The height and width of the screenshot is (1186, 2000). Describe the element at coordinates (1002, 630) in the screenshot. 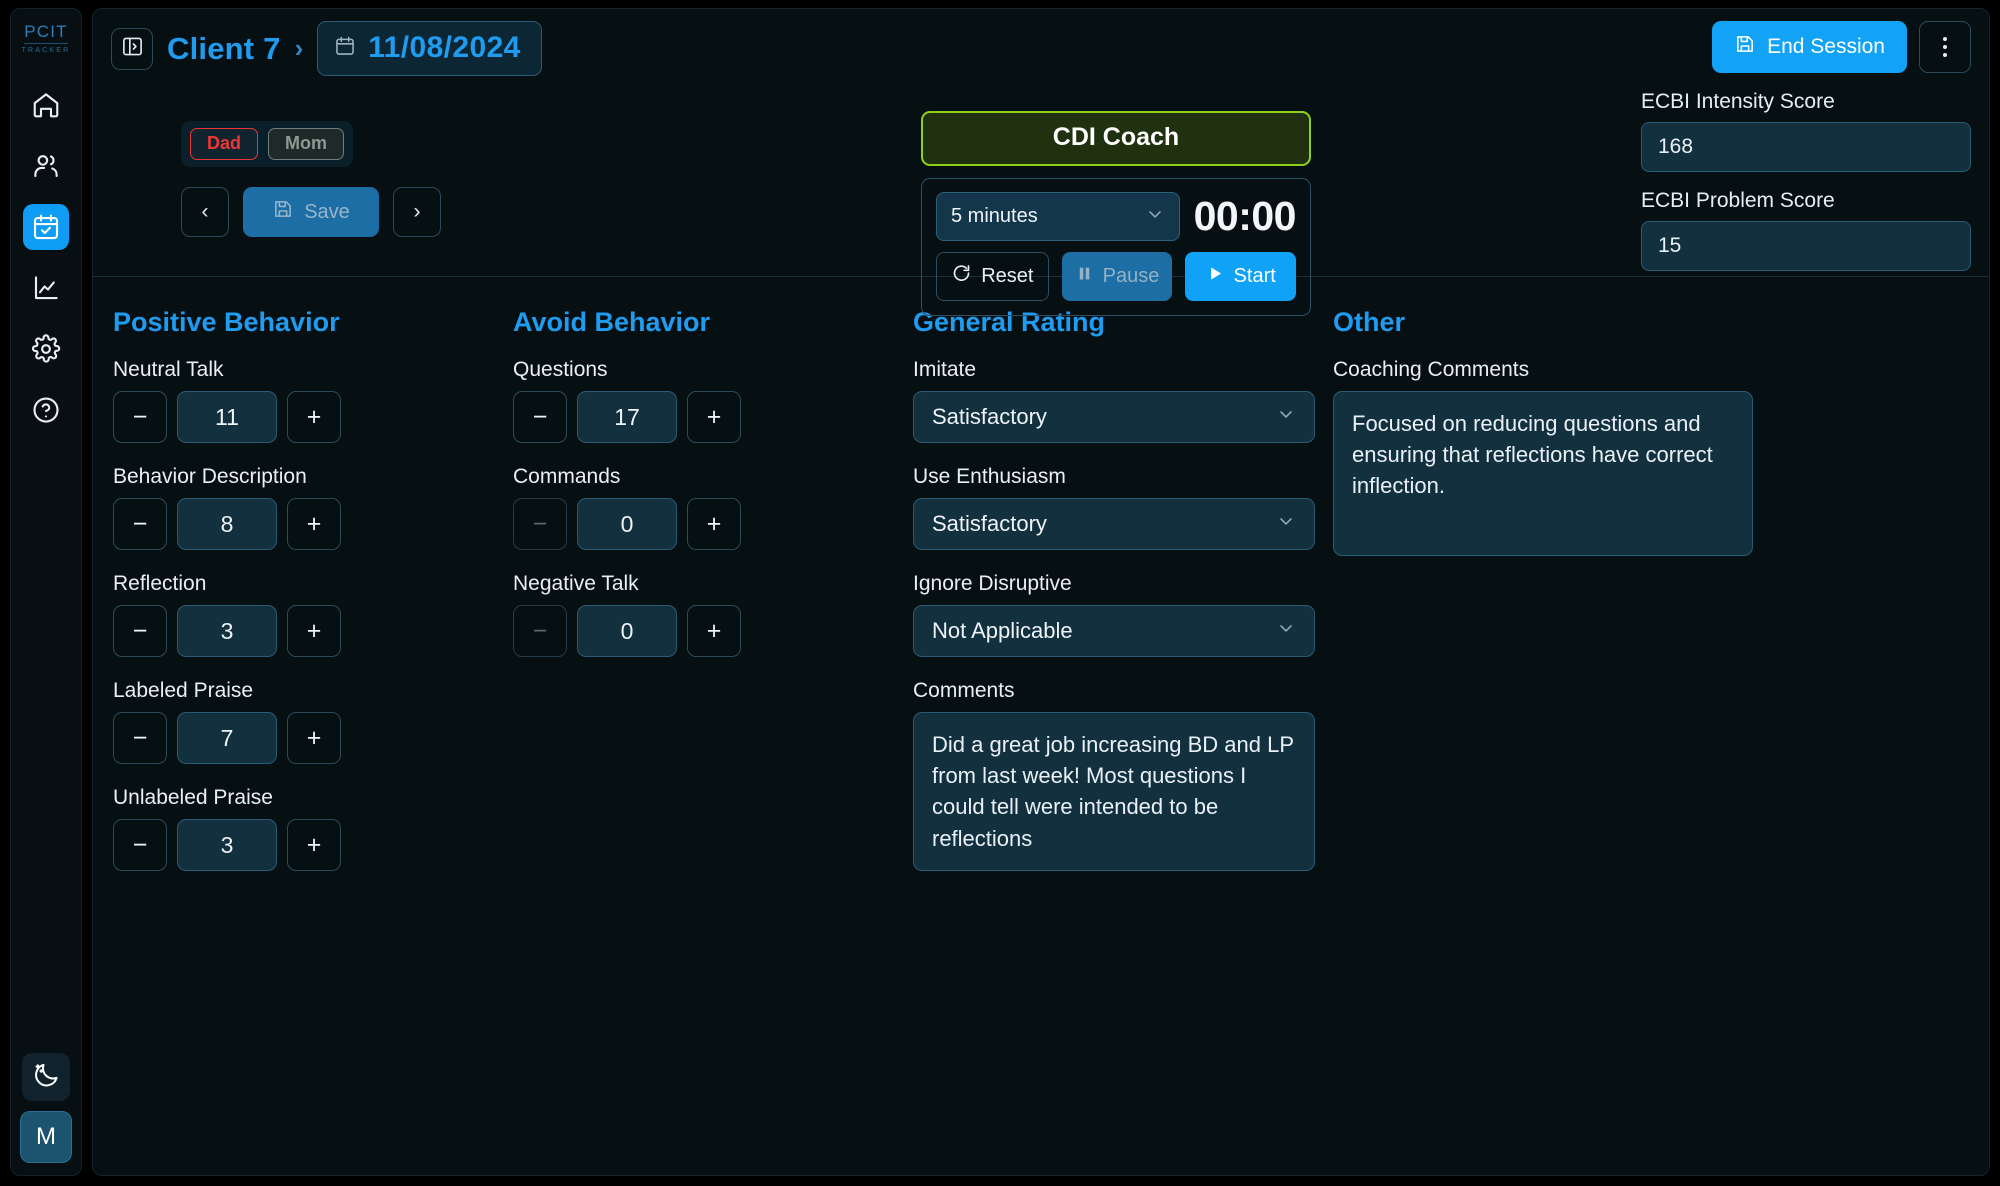

I see `rating-value: Not Applicable` at that location.